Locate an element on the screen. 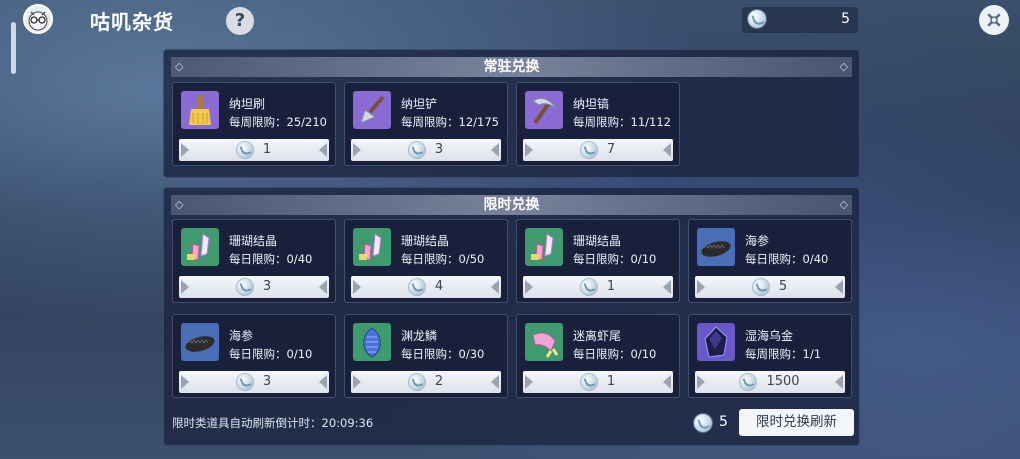 This screenshot has width=1020, height=459. refresh-countdown: 限时类道具自动刷新倒计时：20:09:36 is located at coordinates (273, 423).